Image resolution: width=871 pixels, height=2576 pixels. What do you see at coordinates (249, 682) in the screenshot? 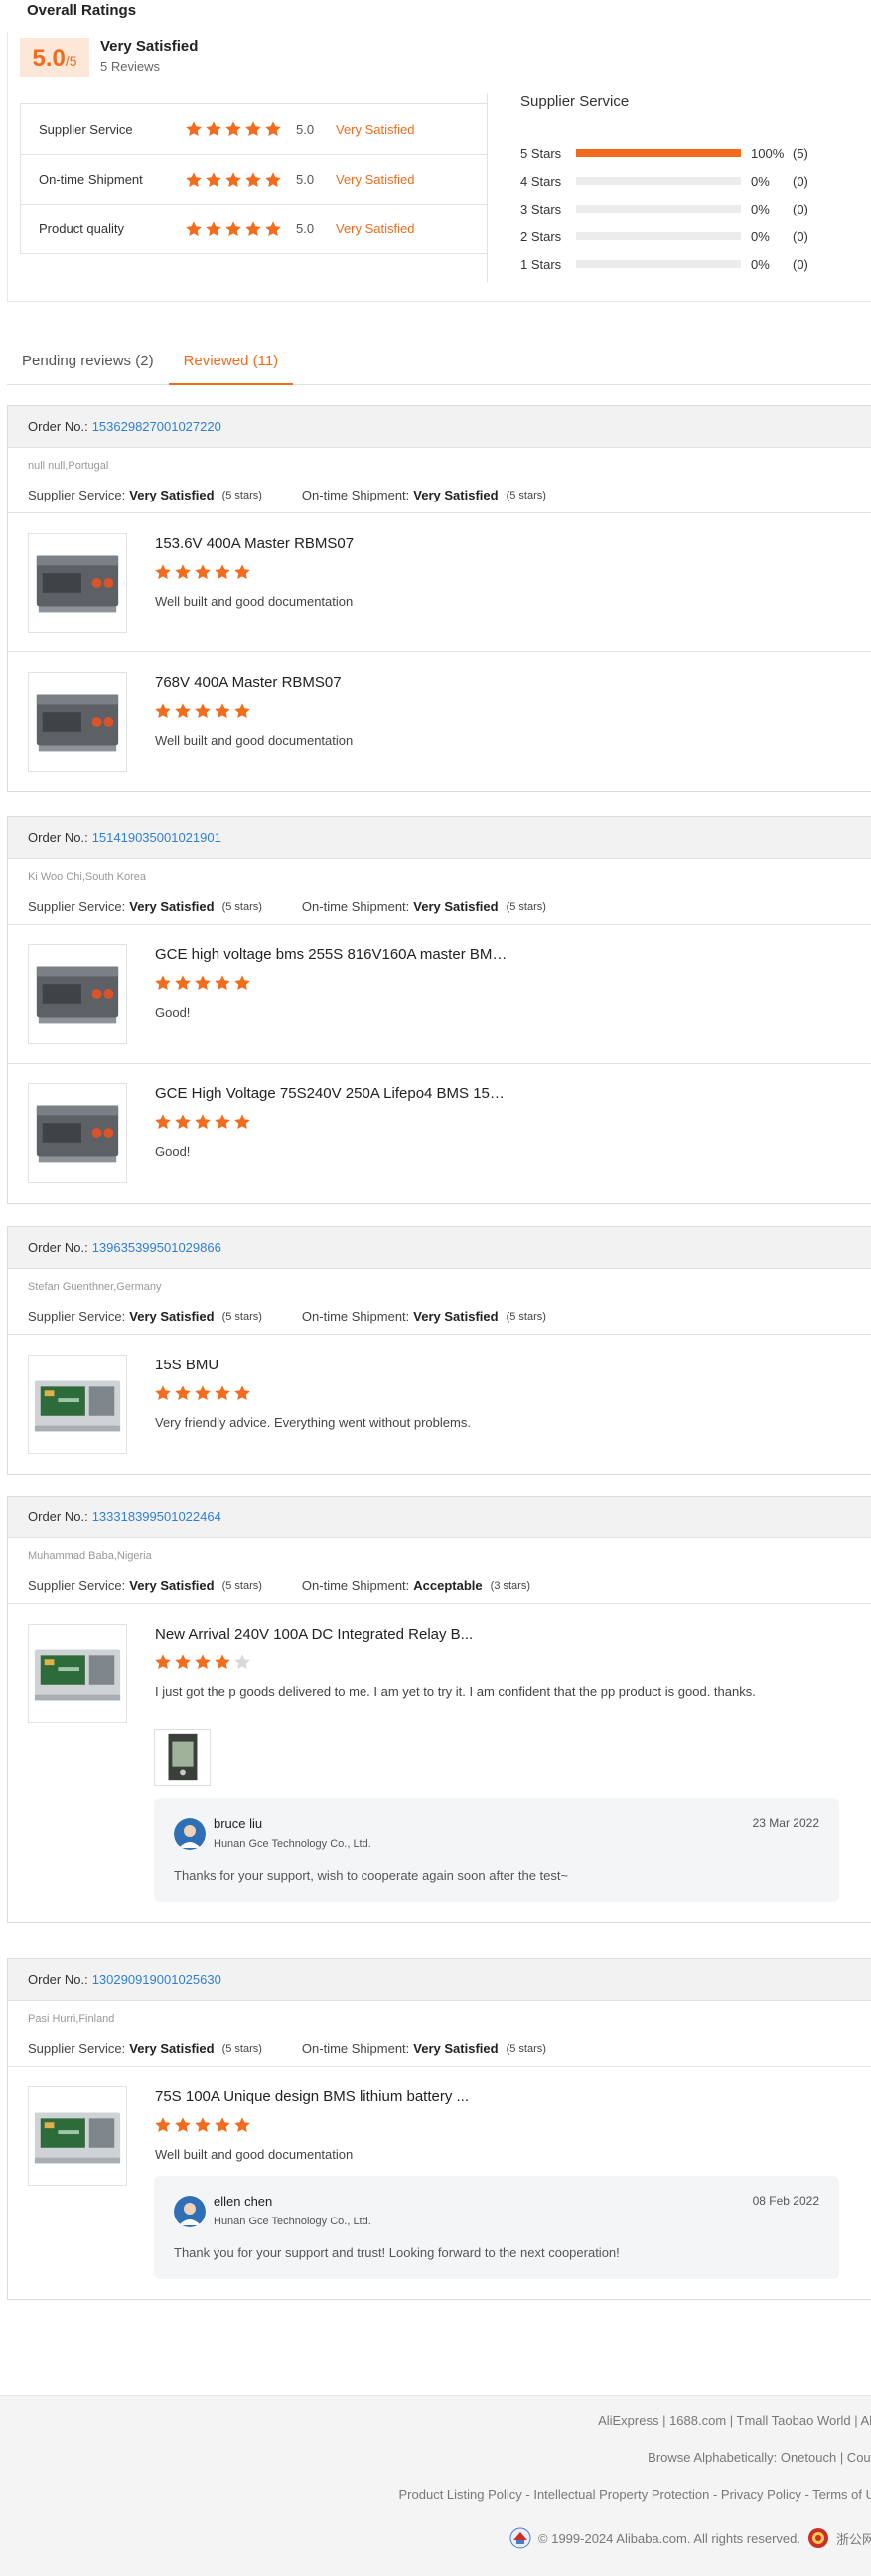
I see `product-title-link: 768V 400A Master RBMS07` at bounding box center [249, 682].